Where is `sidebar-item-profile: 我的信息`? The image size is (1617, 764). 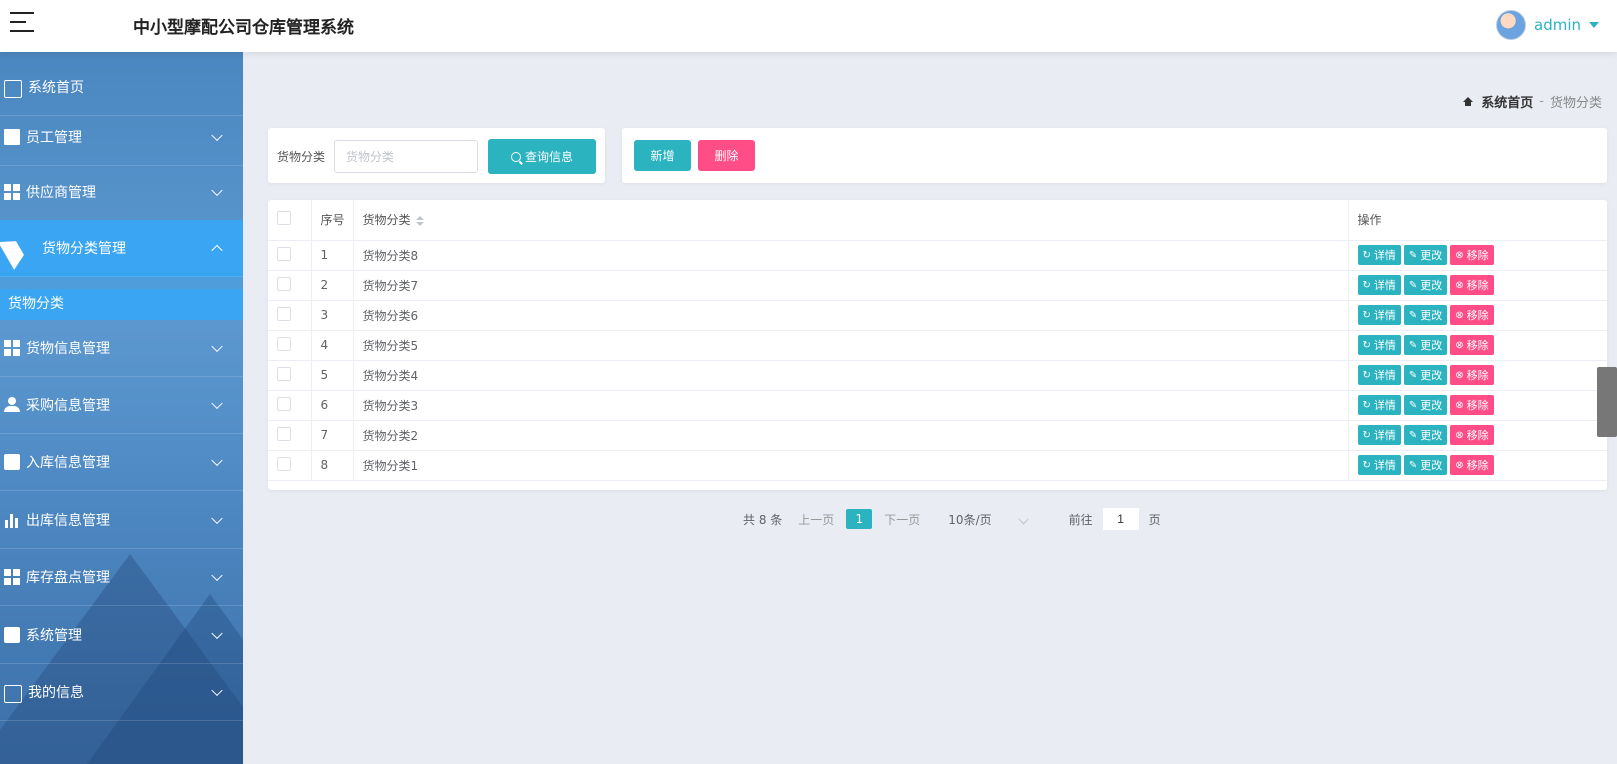
sidebar-item-profile: 我的信息 is located at coordinates (121, 692).